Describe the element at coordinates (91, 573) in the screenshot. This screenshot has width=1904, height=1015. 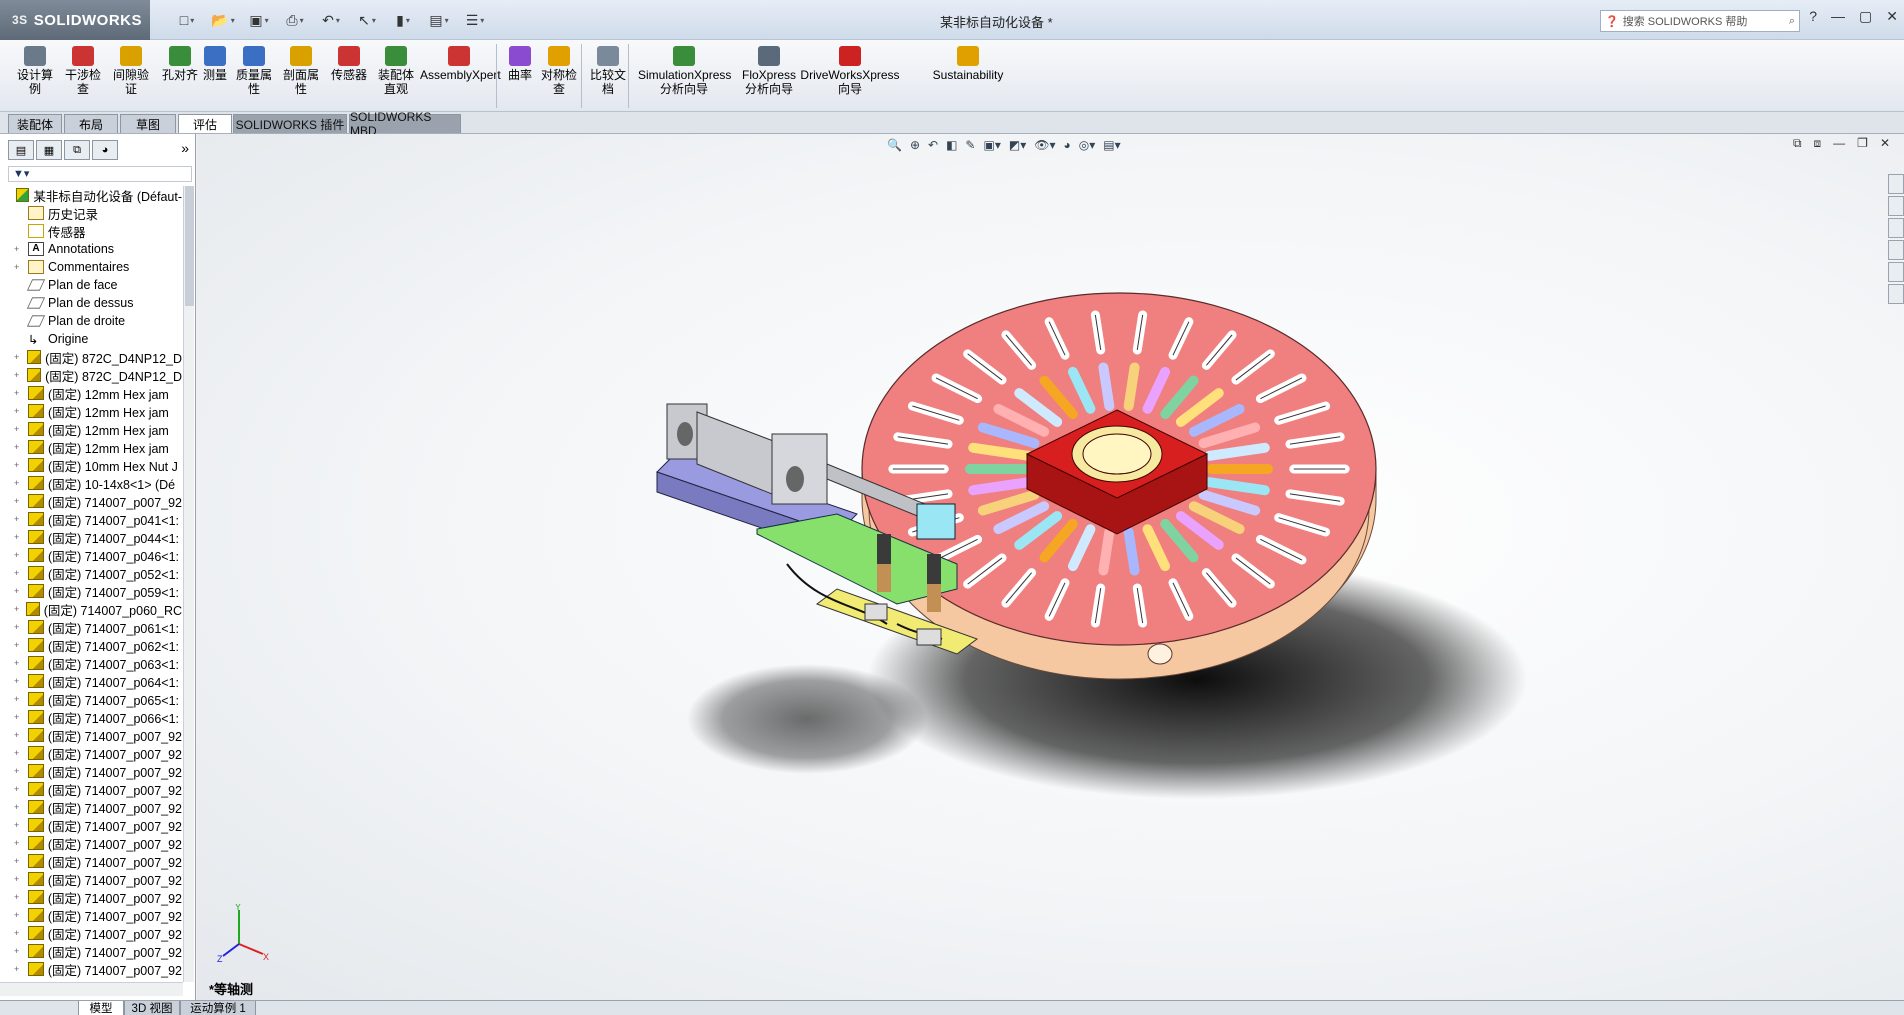
I see `tree-item: + (固定) 714007_p052<1:` at that location.